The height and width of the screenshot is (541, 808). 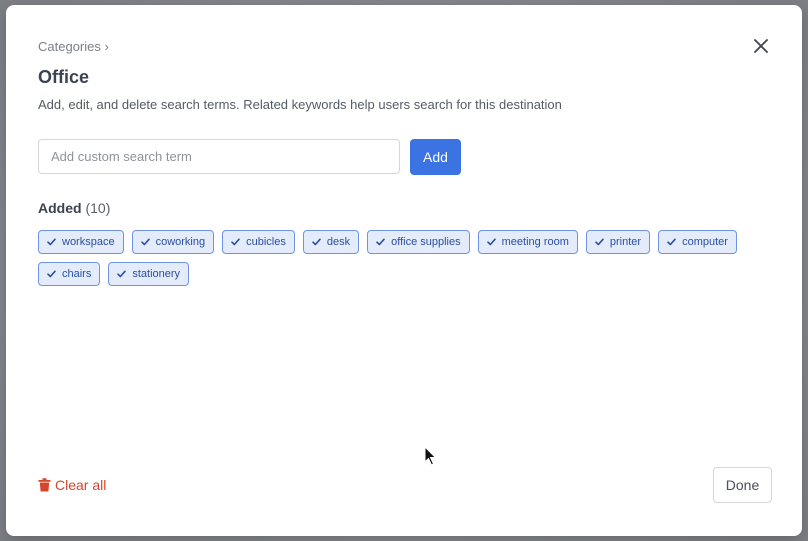 I want to click on tag-chip: workspace, so click(x=81, y=242).